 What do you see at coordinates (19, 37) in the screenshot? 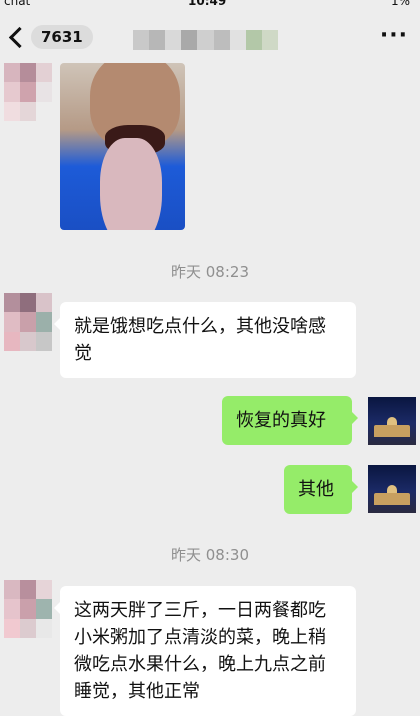
I see `chevron-left-icon` at bounding box center [19, 37].